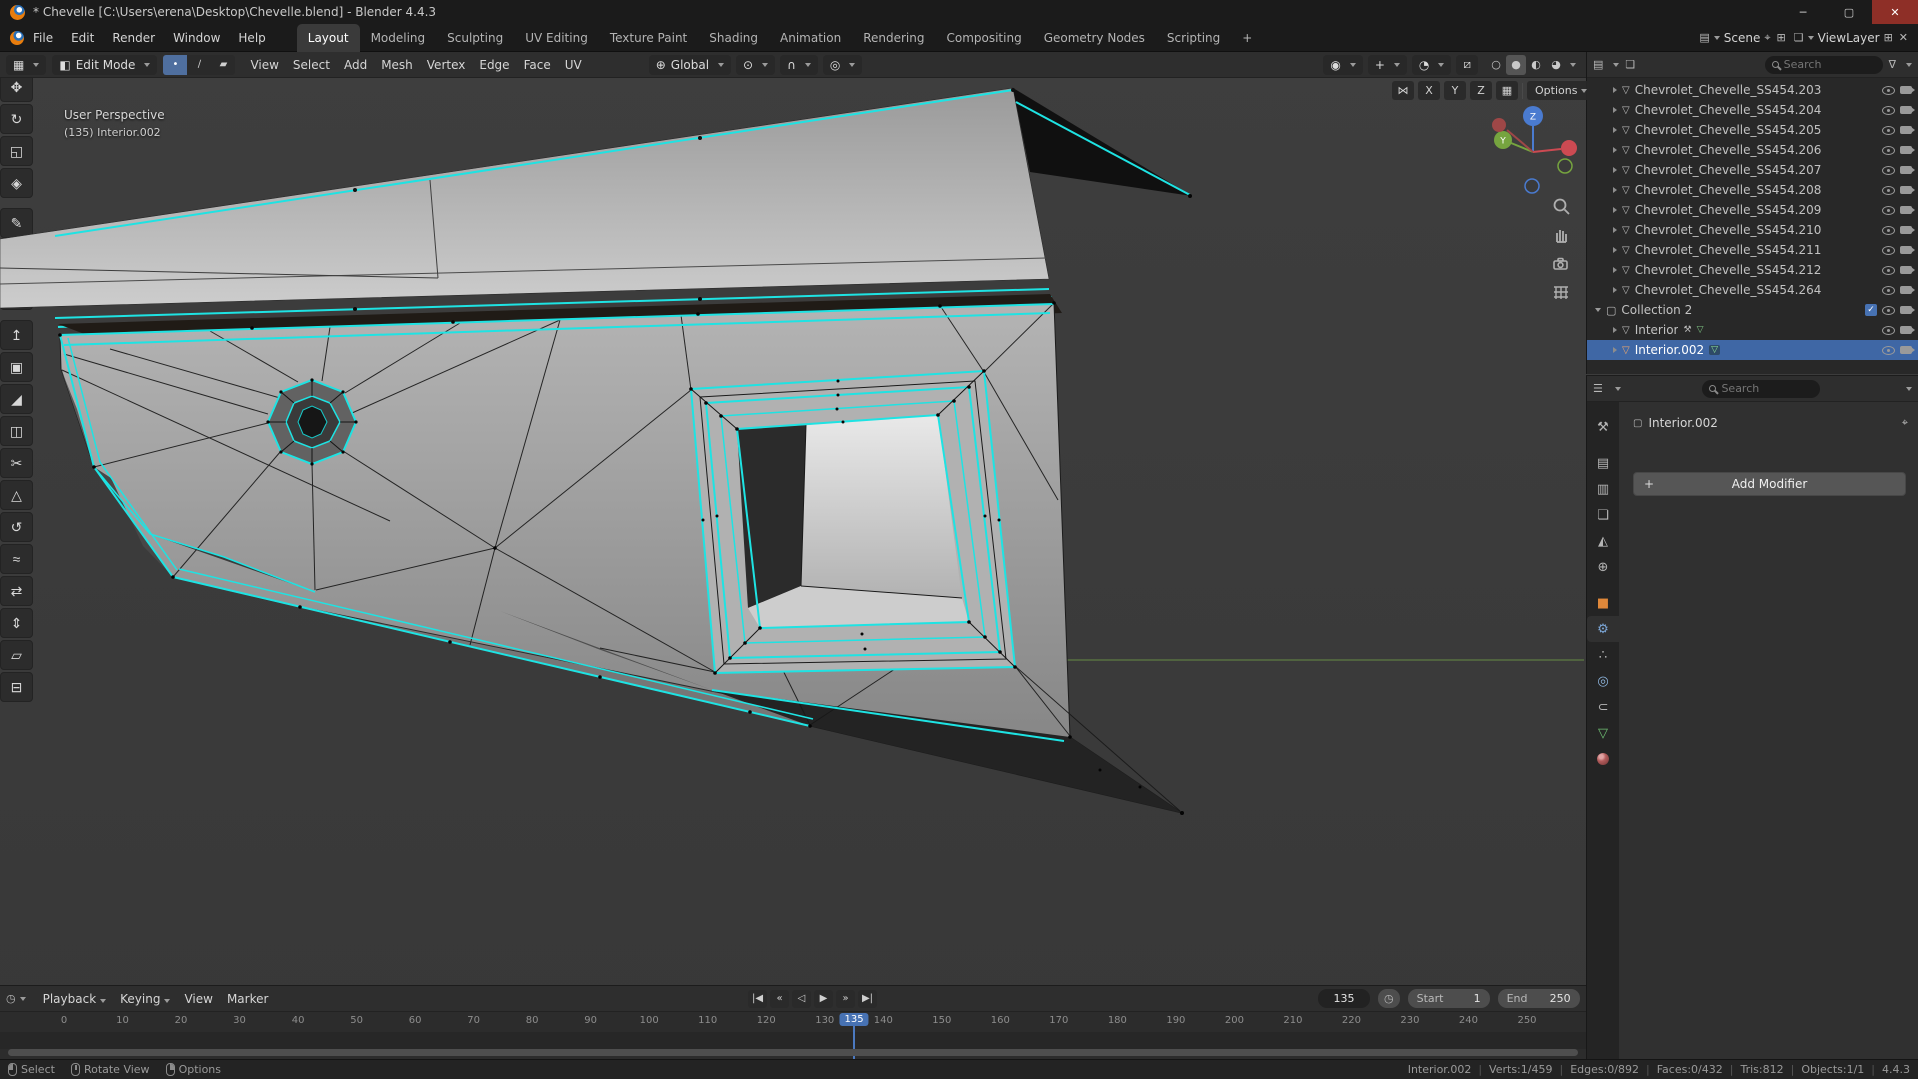 This screenshot has width=1918, height=1079. Describe the element at coordinates (1756, 270) in the screenshot. I see `object-name: Chevrolet_Chevelle_SS454.212` at that location.